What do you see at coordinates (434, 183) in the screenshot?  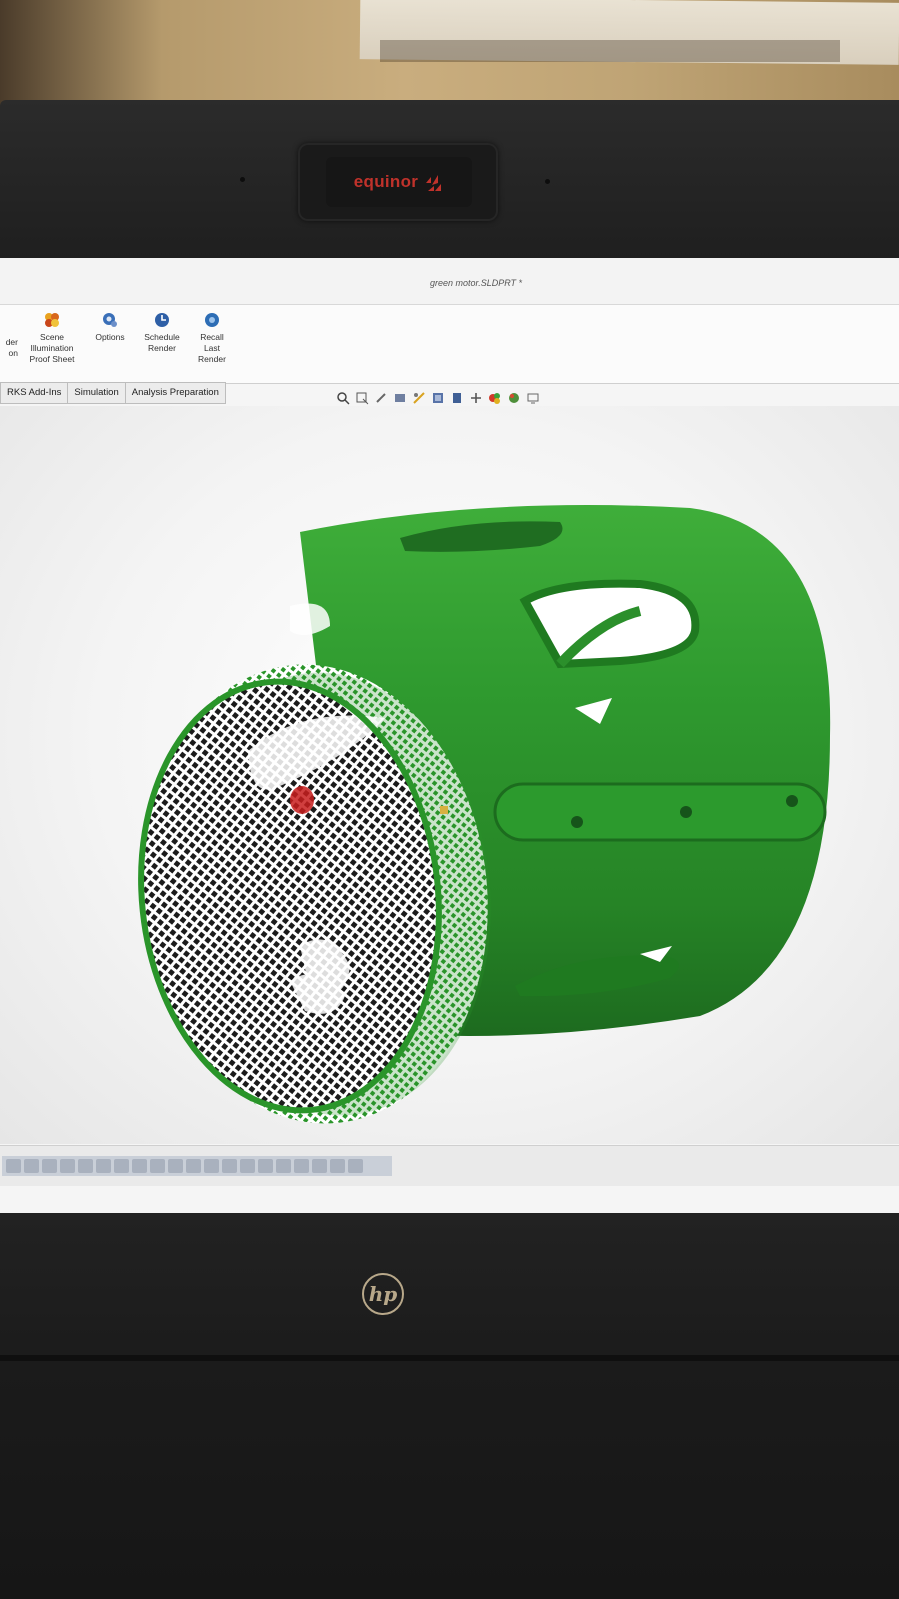 I see `equinor-star-icon` at bounding box center [434, 183].